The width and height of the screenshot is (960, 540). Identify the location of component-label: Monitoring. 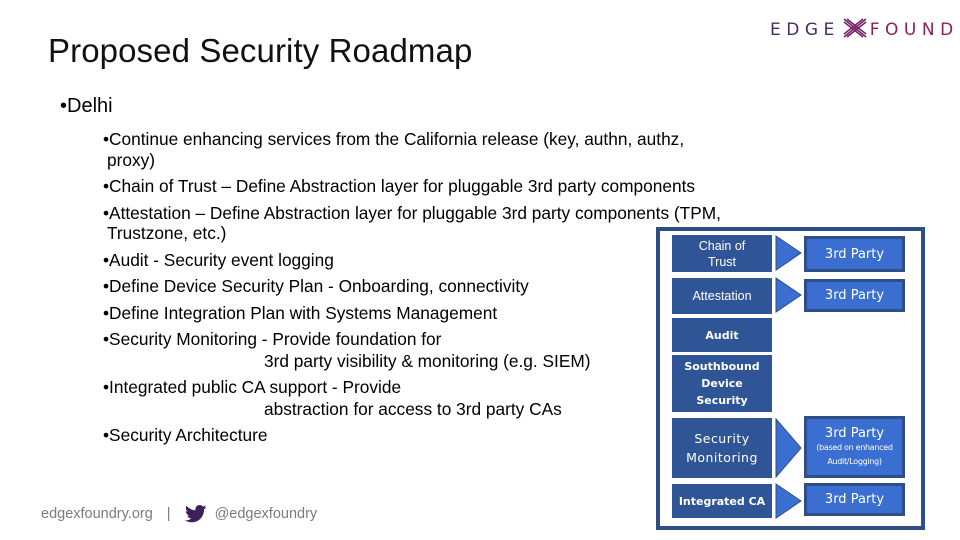
(722, 457).